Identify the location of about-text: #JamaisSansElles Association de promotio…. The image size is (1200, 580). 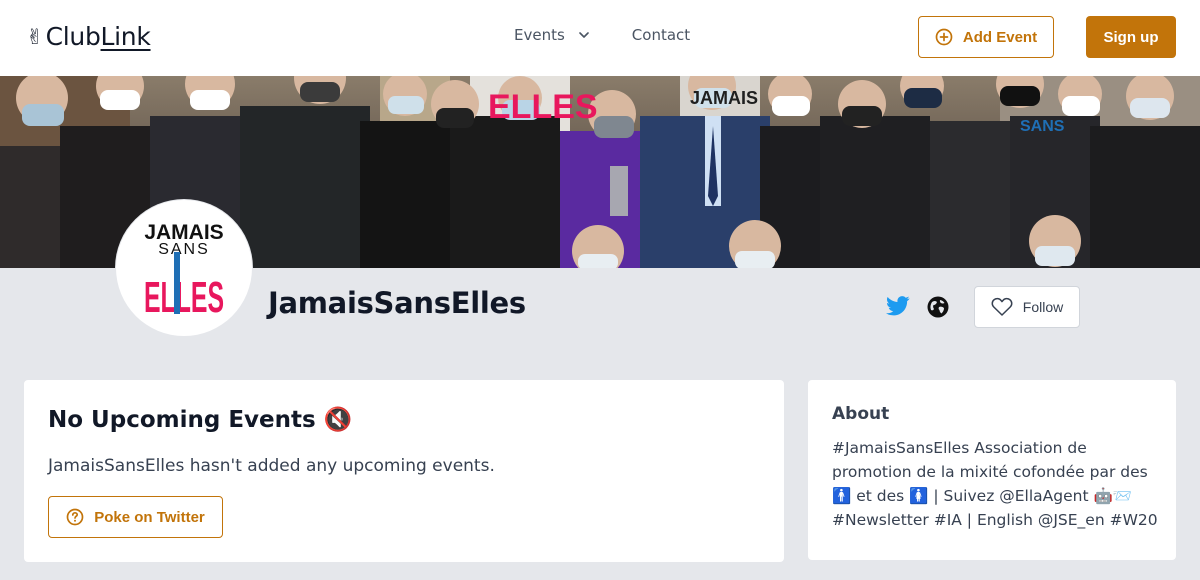
(995, 484).